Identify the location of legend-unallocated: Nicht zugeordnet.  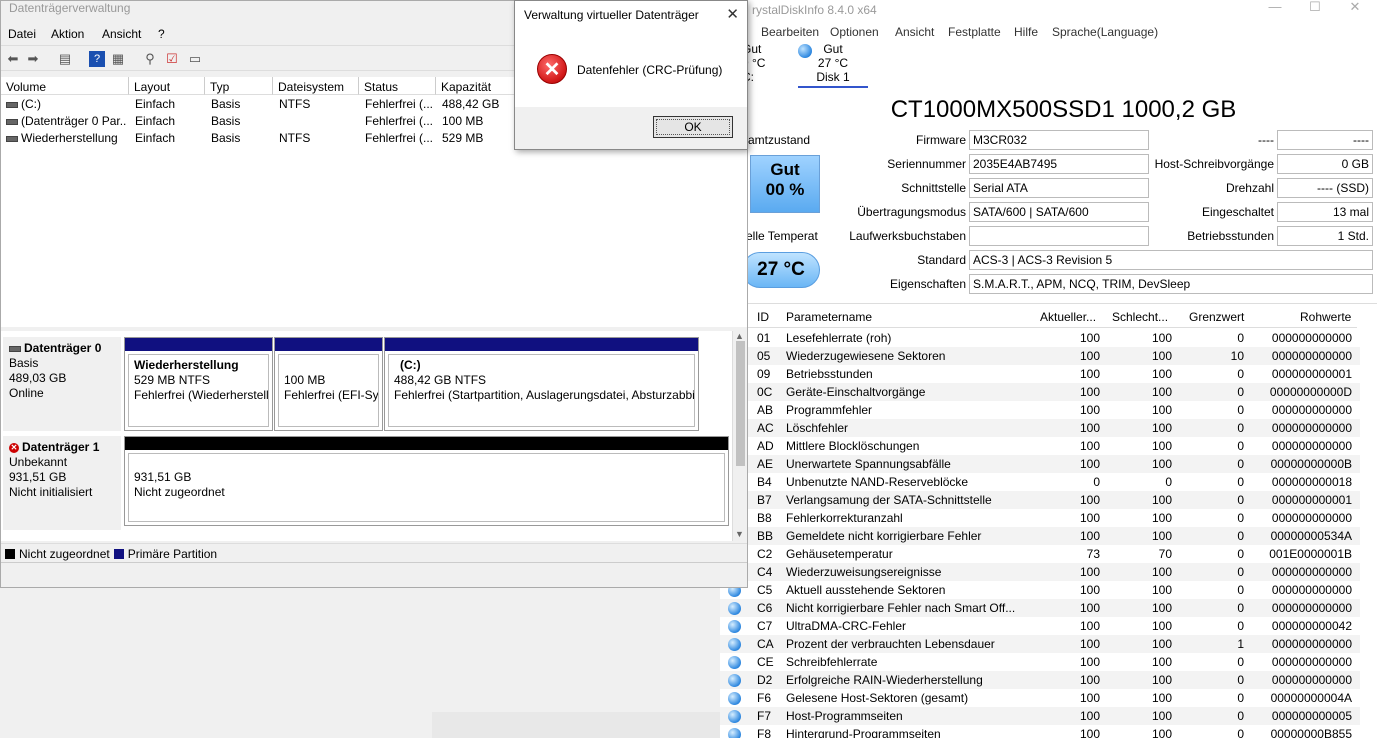
(64, 554).